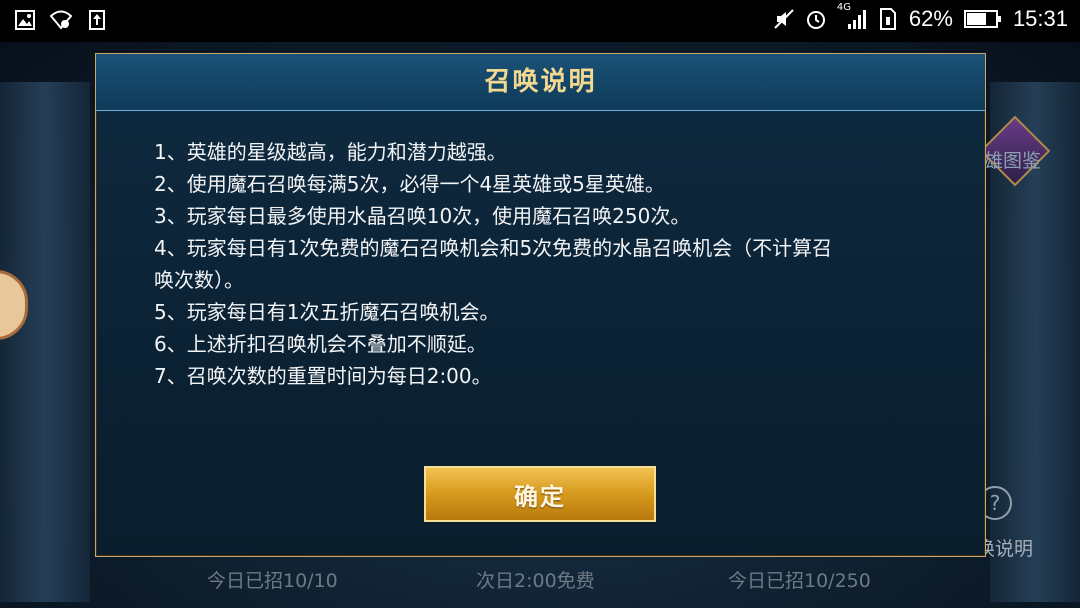 Image resolution: width=1080 pixels, height=608 pixels. What do you see at coordinates (844, 7) in the screenshot?
I see `network-type: 4G` at bounding box center [844, 7].